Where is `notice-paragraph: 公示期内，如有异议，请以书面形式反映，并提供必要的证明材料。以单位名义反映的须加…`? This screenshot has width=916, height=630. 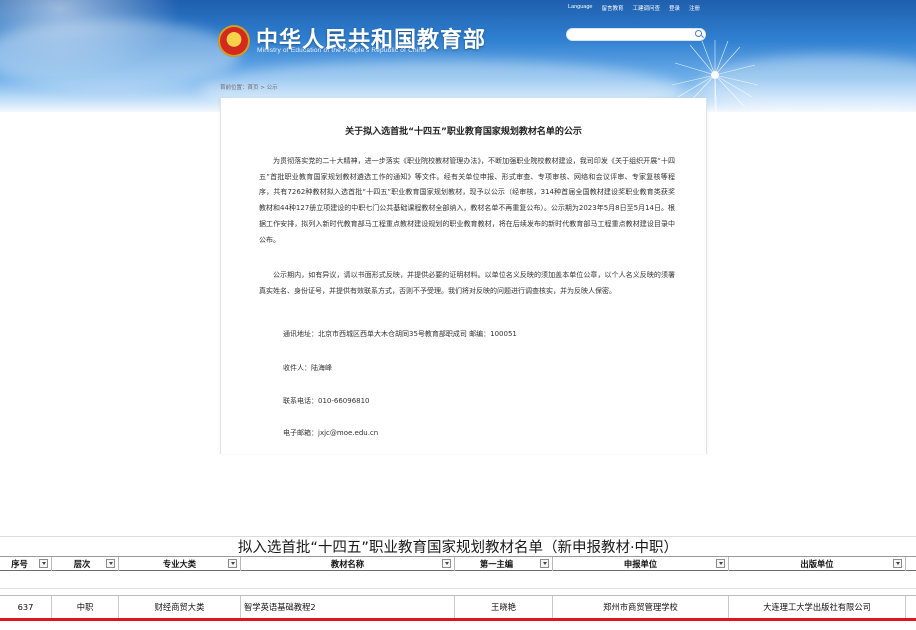
notice-paragraph: 公示期内，如有异议，请以书面形式反映，并提供必要的证明材料。以单位名义反映的须加… is located at coordinates (467, 283).